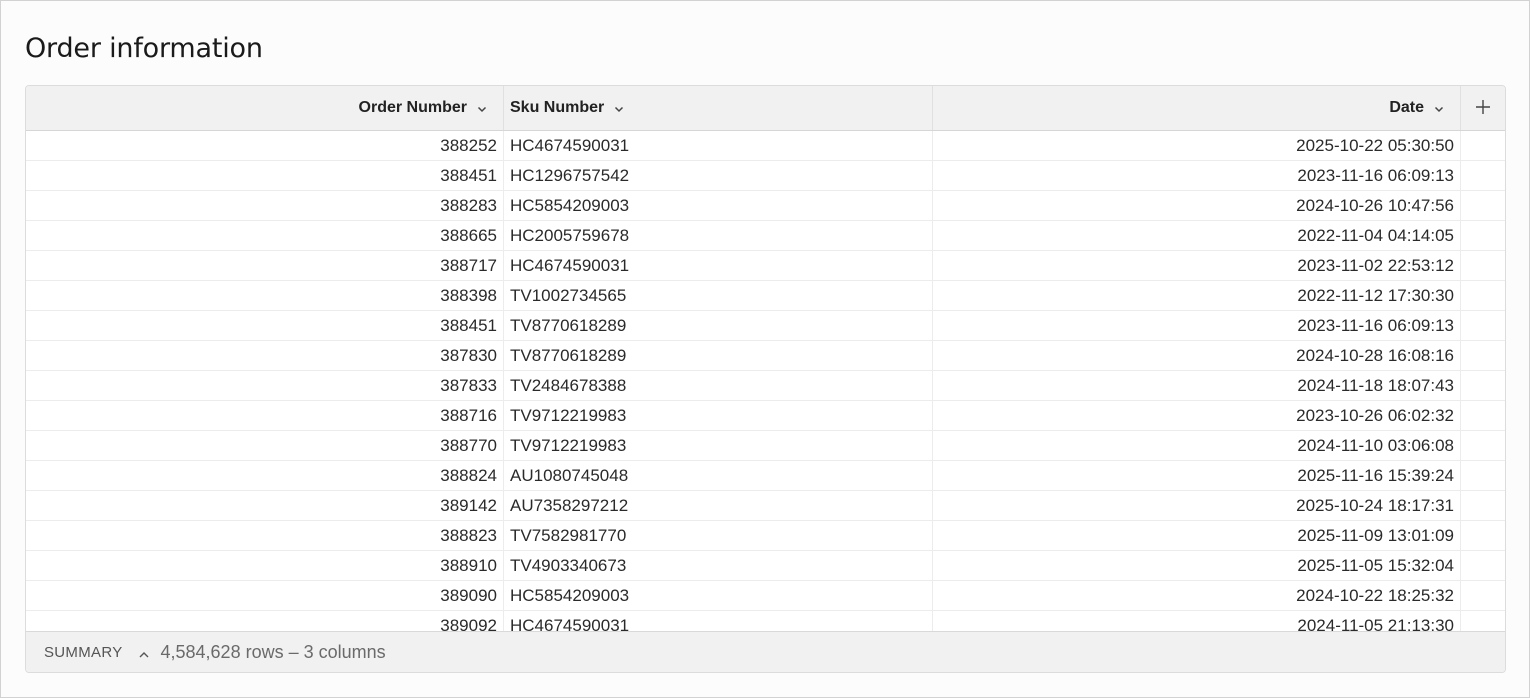 Image resolution: width=1530 pixels, height=698 pixels. Describe the element at coordinates (265, 445) in the screenshot. I see `cell-order-number: 388770` at that location.